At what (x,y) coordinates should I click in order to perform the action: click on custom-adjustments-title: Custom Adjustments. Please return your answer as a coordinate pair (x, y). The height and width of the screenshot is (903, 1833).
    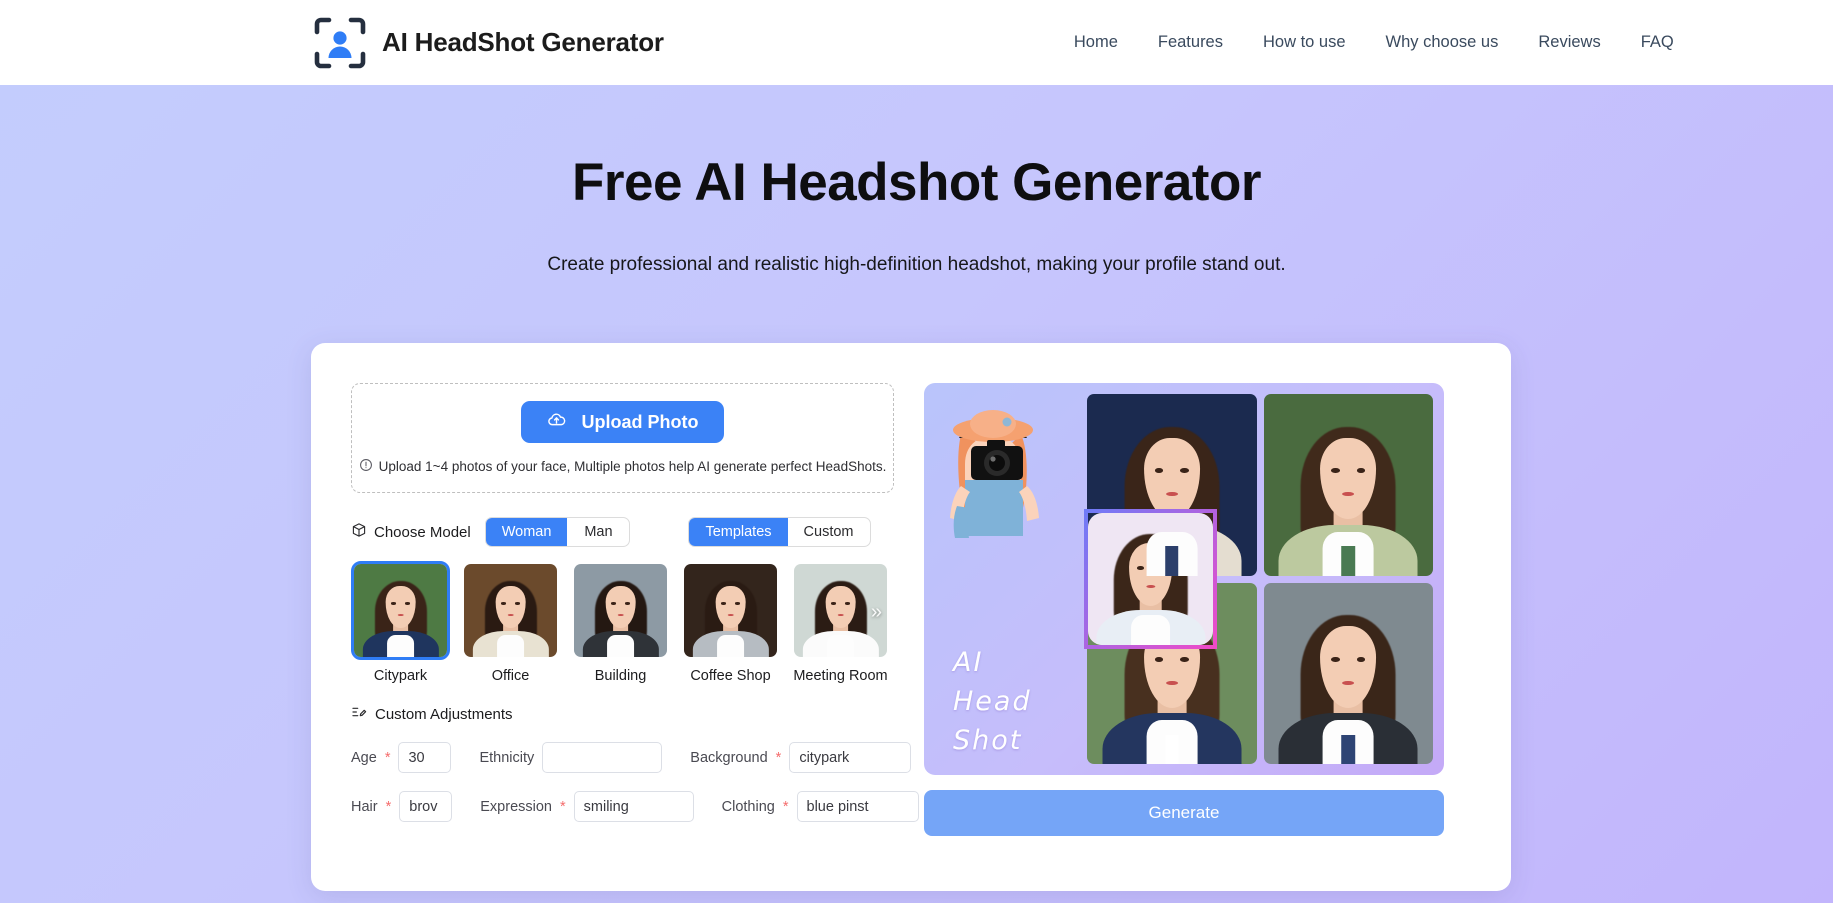
    Looking at the image, I should click on (444, 714).